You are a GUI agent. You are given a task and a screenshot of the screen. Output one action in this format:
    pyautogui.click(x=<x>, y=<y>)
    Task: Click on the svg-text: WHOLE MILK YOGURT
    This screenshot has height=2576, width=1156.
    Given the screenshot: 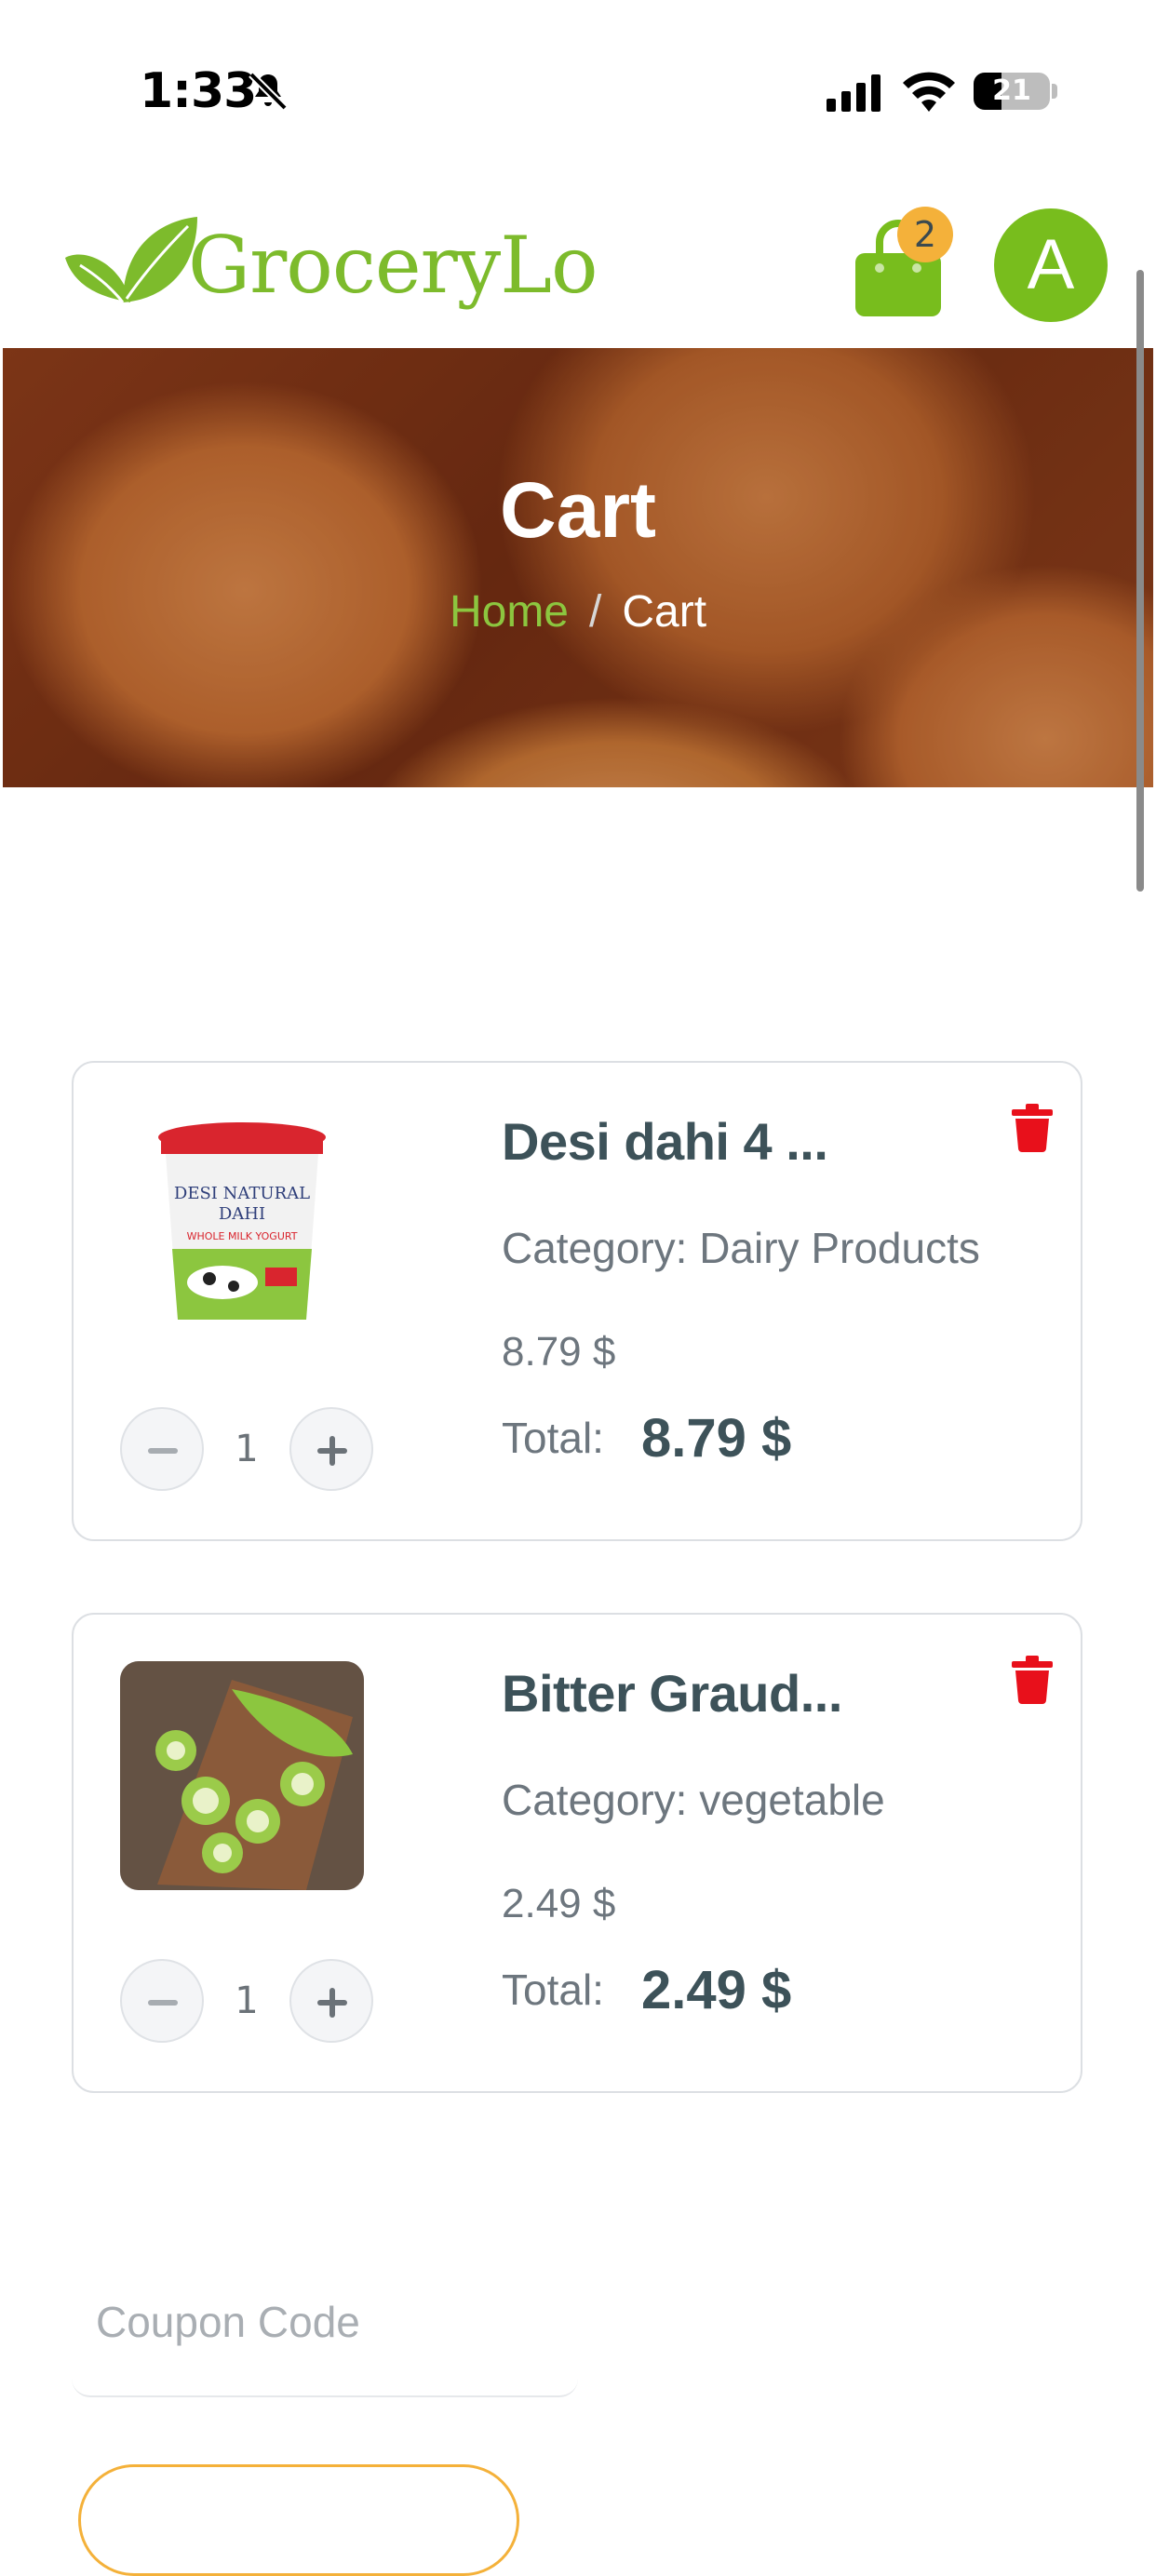 What is the action you would take?
    pyautogui.click(x=242, y=1236)
    